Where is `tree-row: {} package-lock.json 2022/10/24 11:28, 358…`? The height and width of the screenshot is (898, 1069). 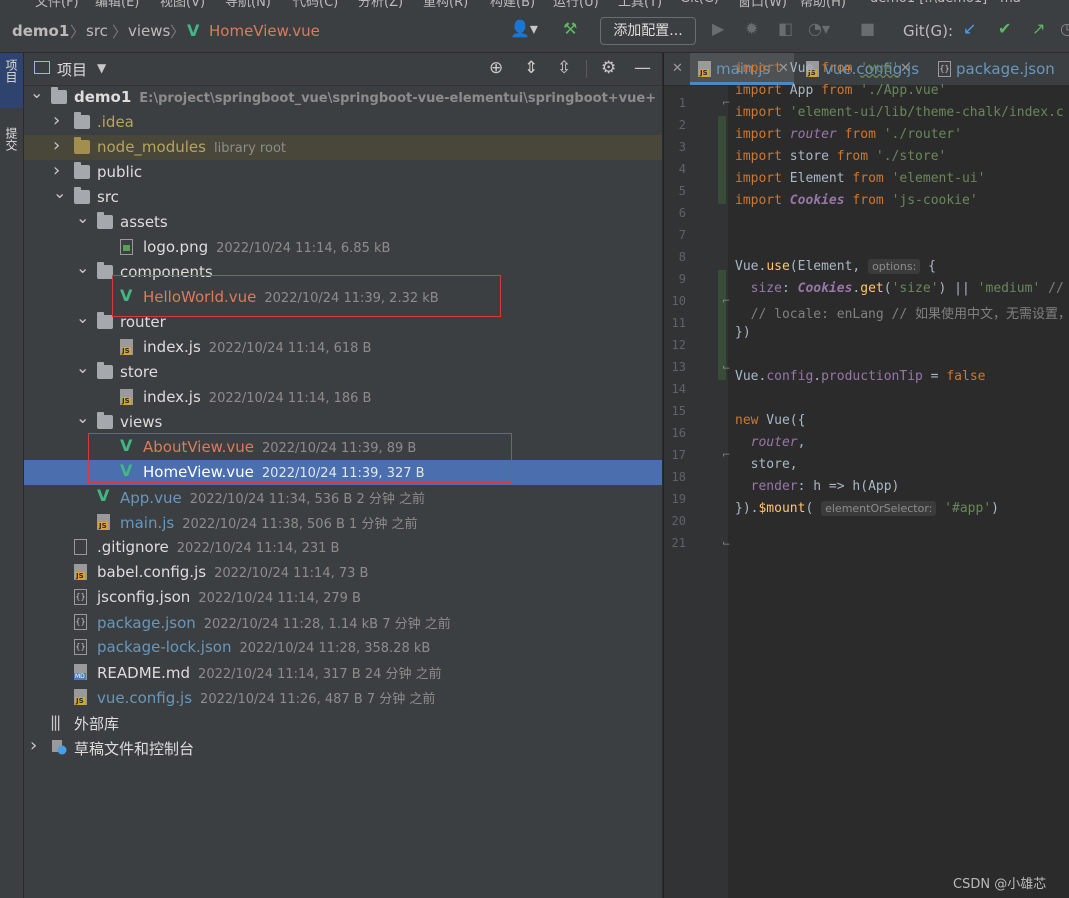 tree-row: {} package-lock.json 2022/10/24 11:28, 358… is located at coordinates (343, 647).